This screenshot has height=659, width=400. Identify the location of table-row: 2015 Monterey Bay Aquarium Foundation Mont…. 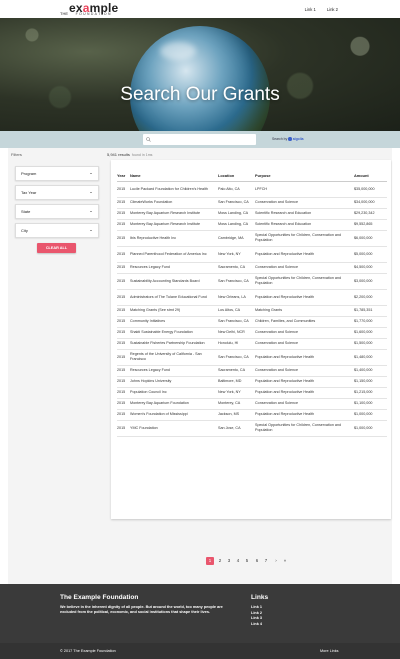
(252, 404).